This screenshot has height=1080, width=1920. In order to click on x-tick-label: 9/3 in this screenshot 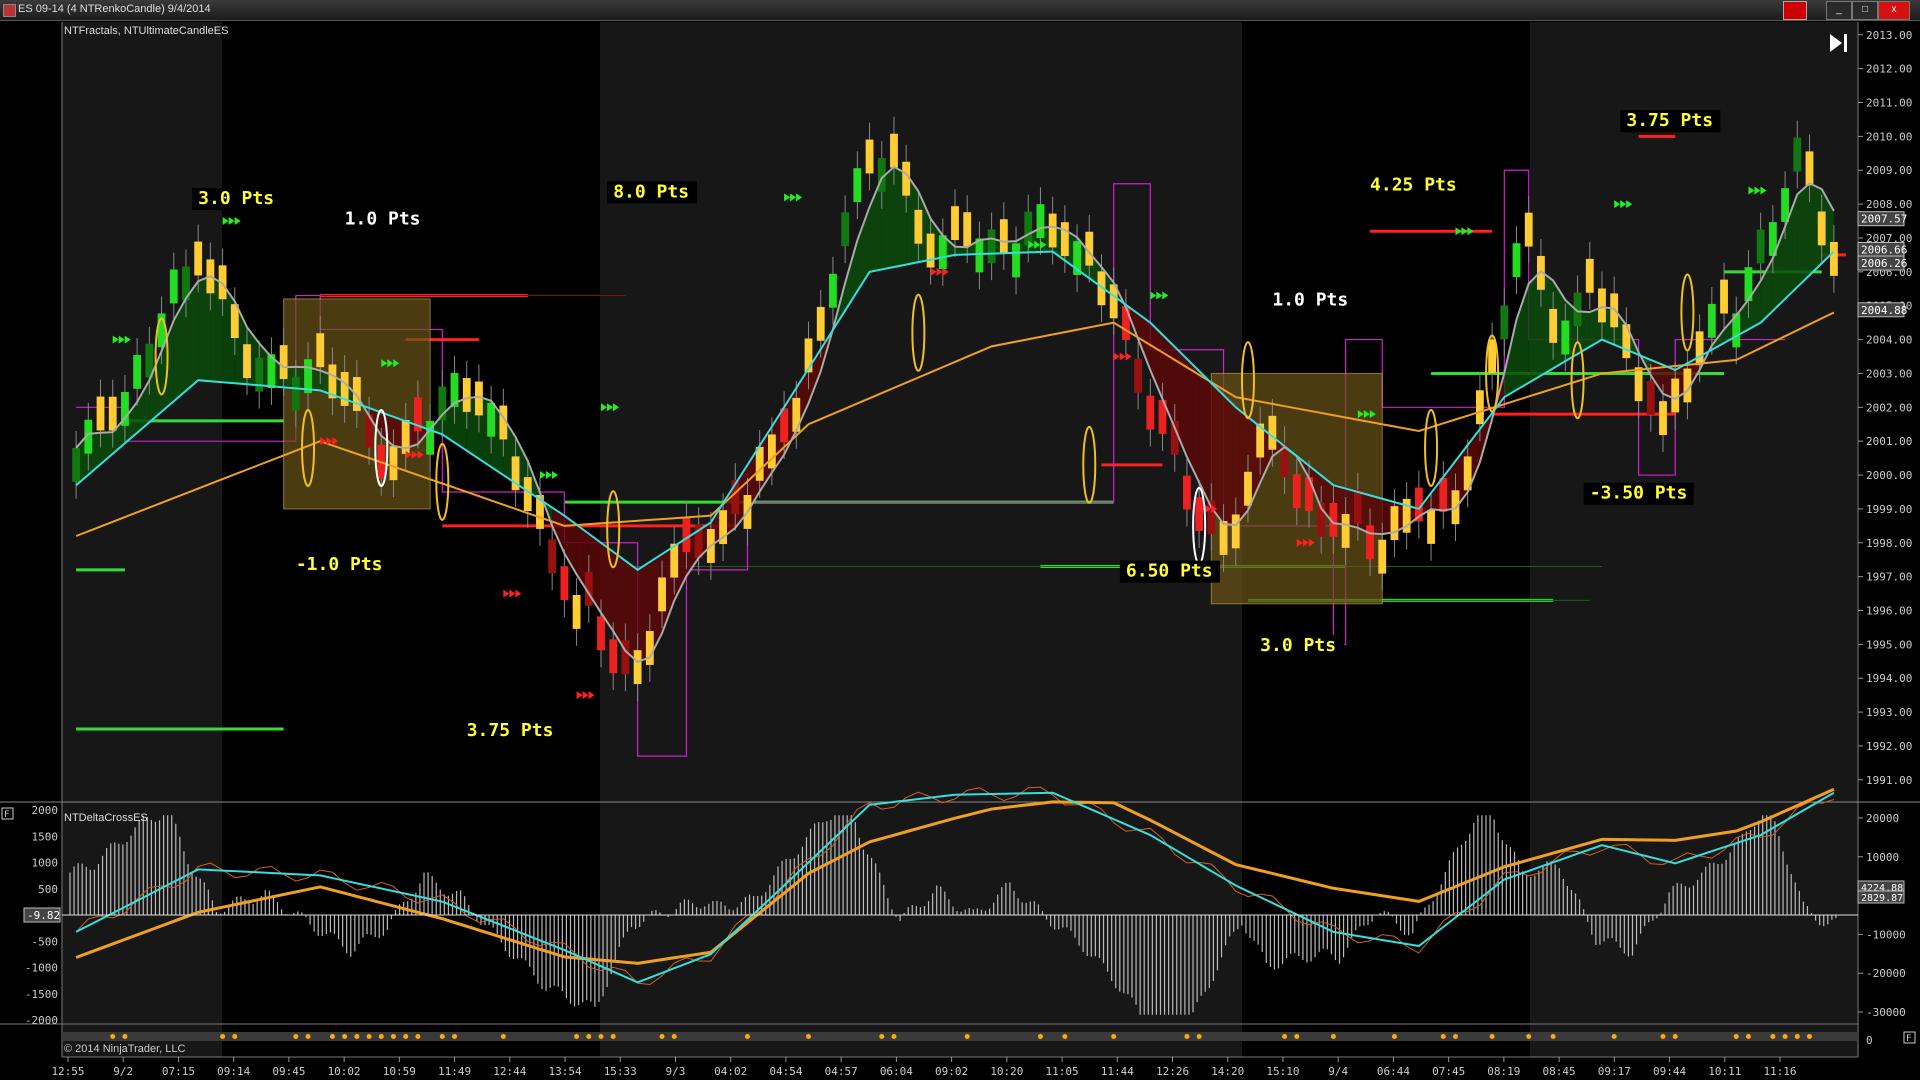, I will do `click(676, 1071)`.